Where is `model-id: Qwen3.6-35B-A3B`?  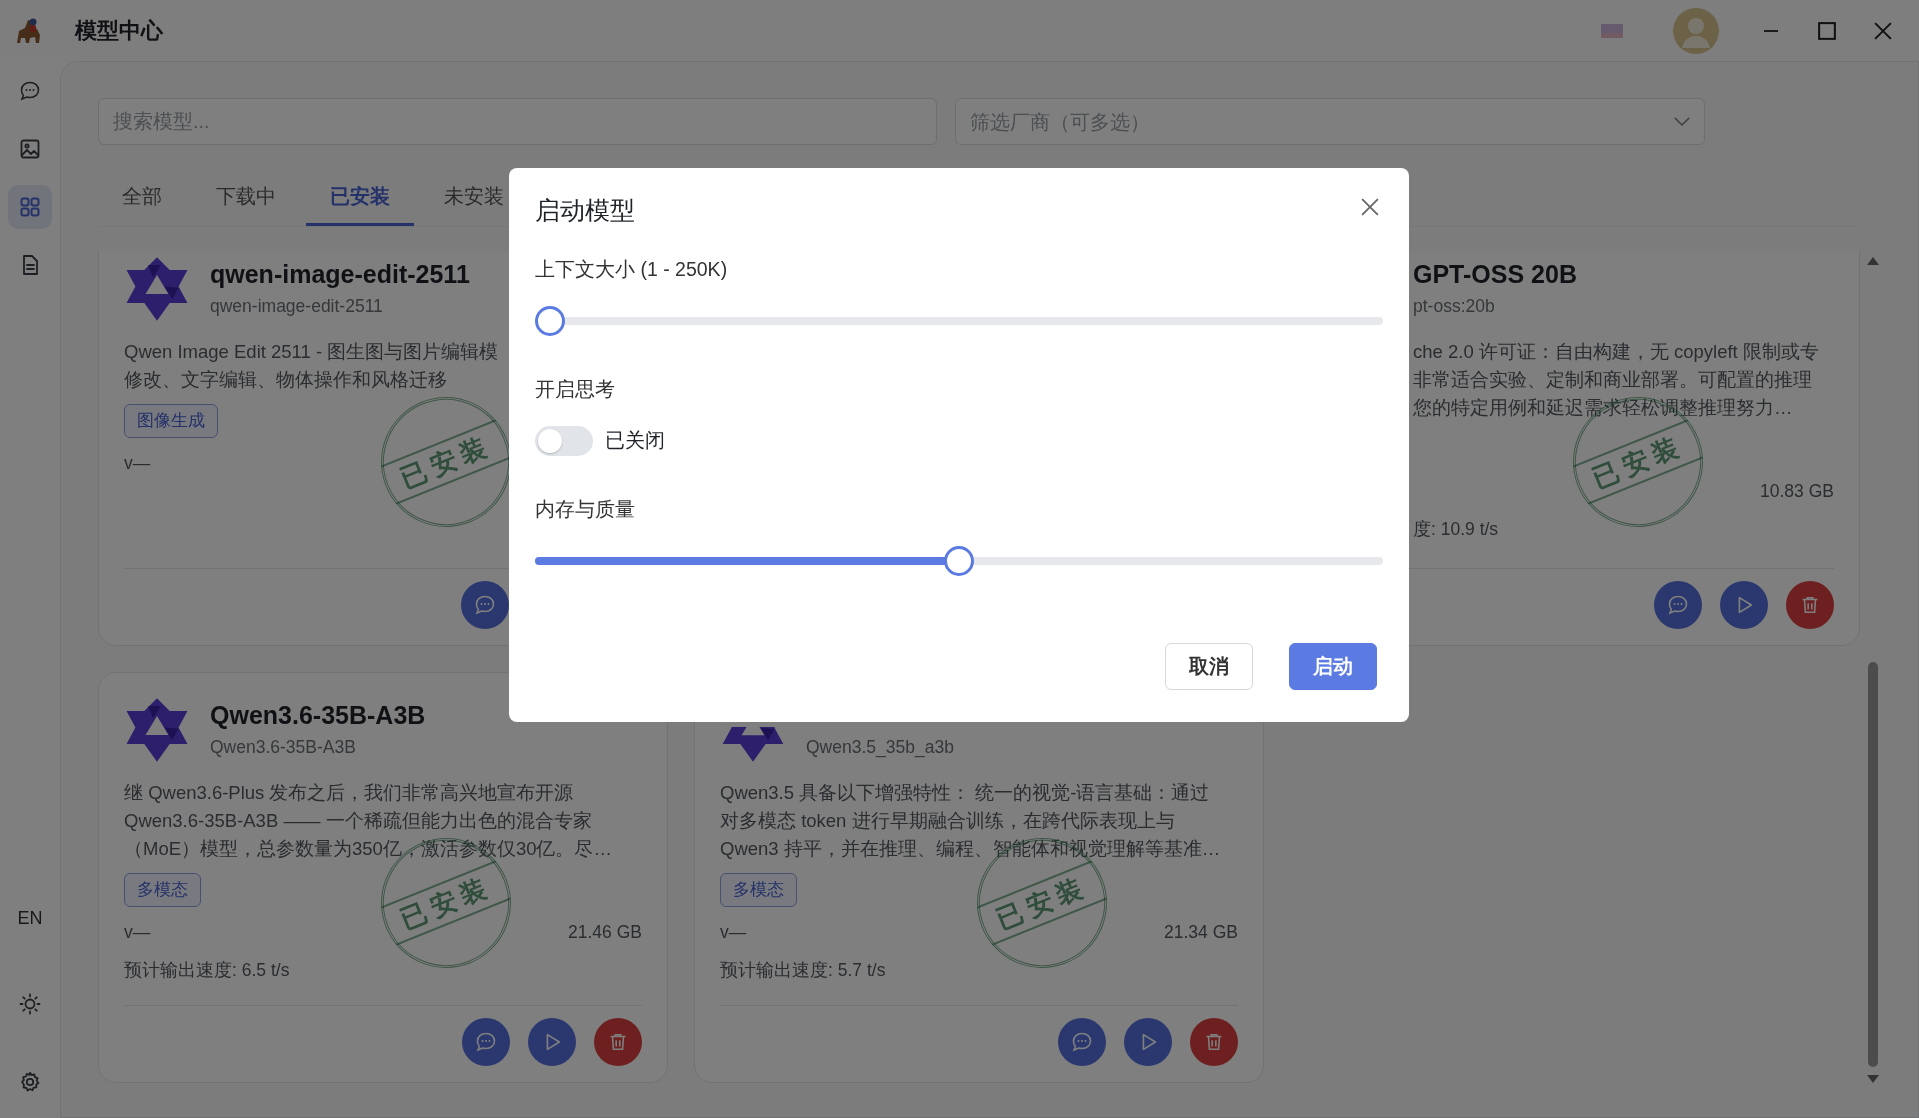 model-id: Qwen3.6-35B-A3B is located at coordinates (283, 747).